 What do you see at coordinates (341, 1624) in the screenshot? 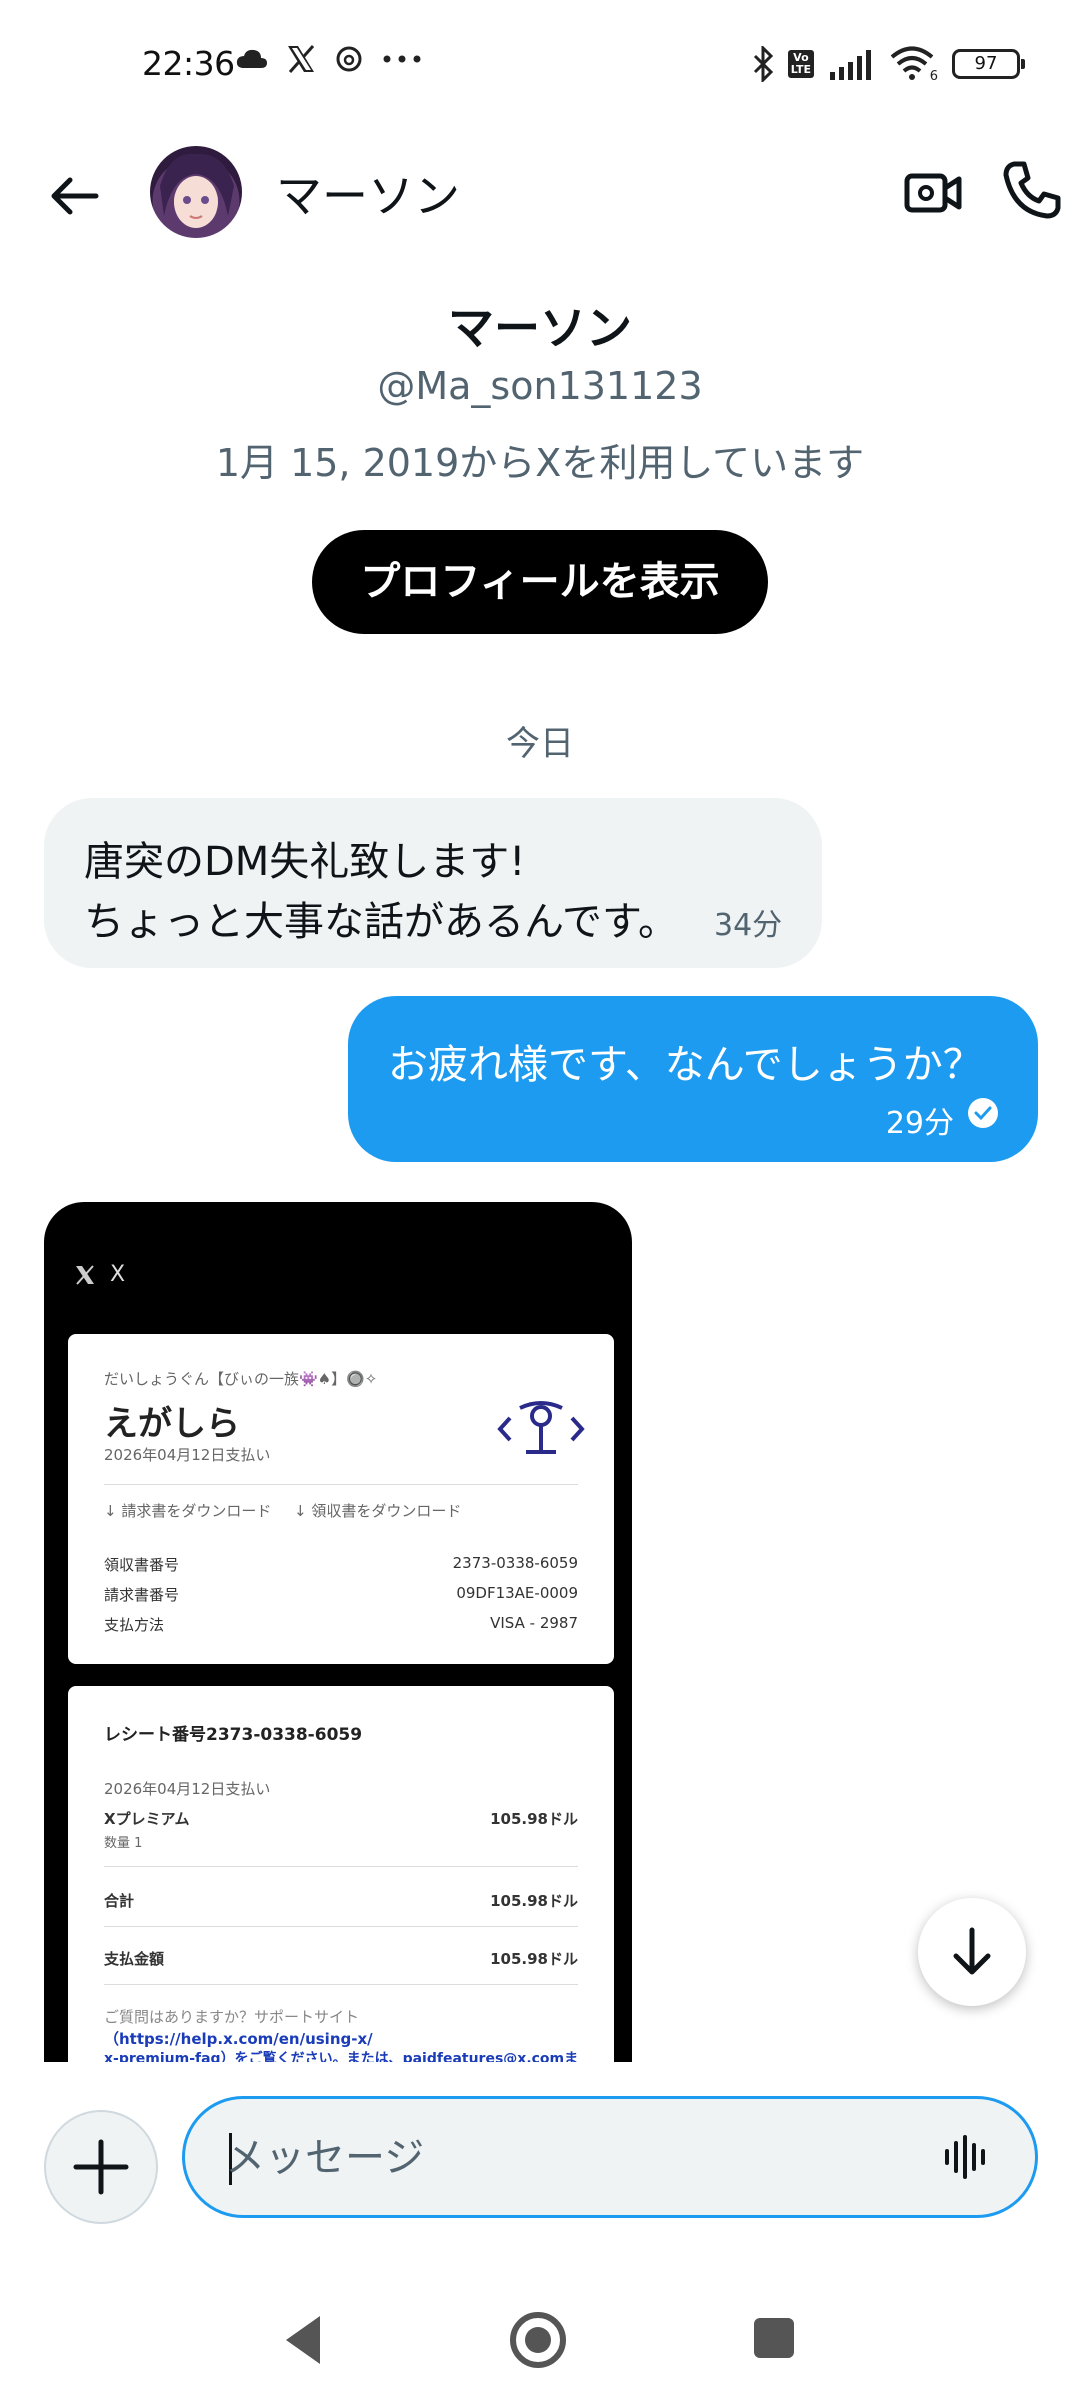
I see `receipt-row: 支払方法 VISA - 2987` at bounding box center [341, 1624].